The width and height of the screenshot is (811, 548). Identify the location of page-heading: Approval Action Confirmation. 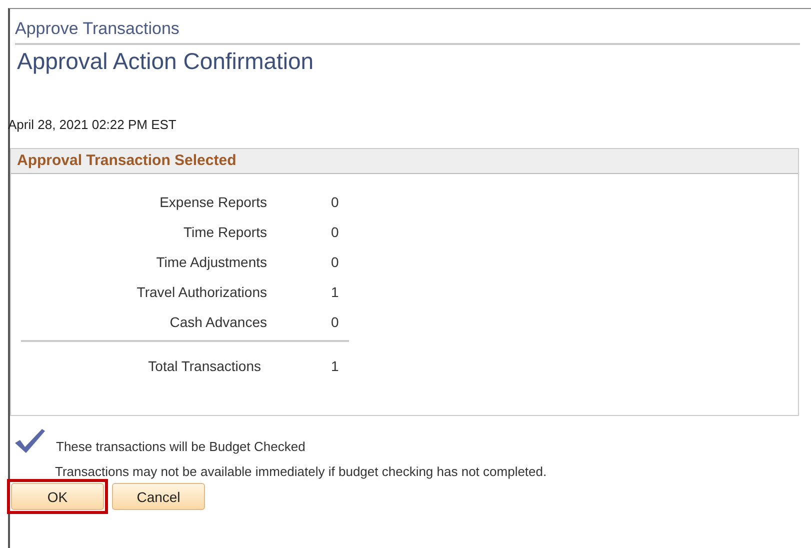
(166, 61).